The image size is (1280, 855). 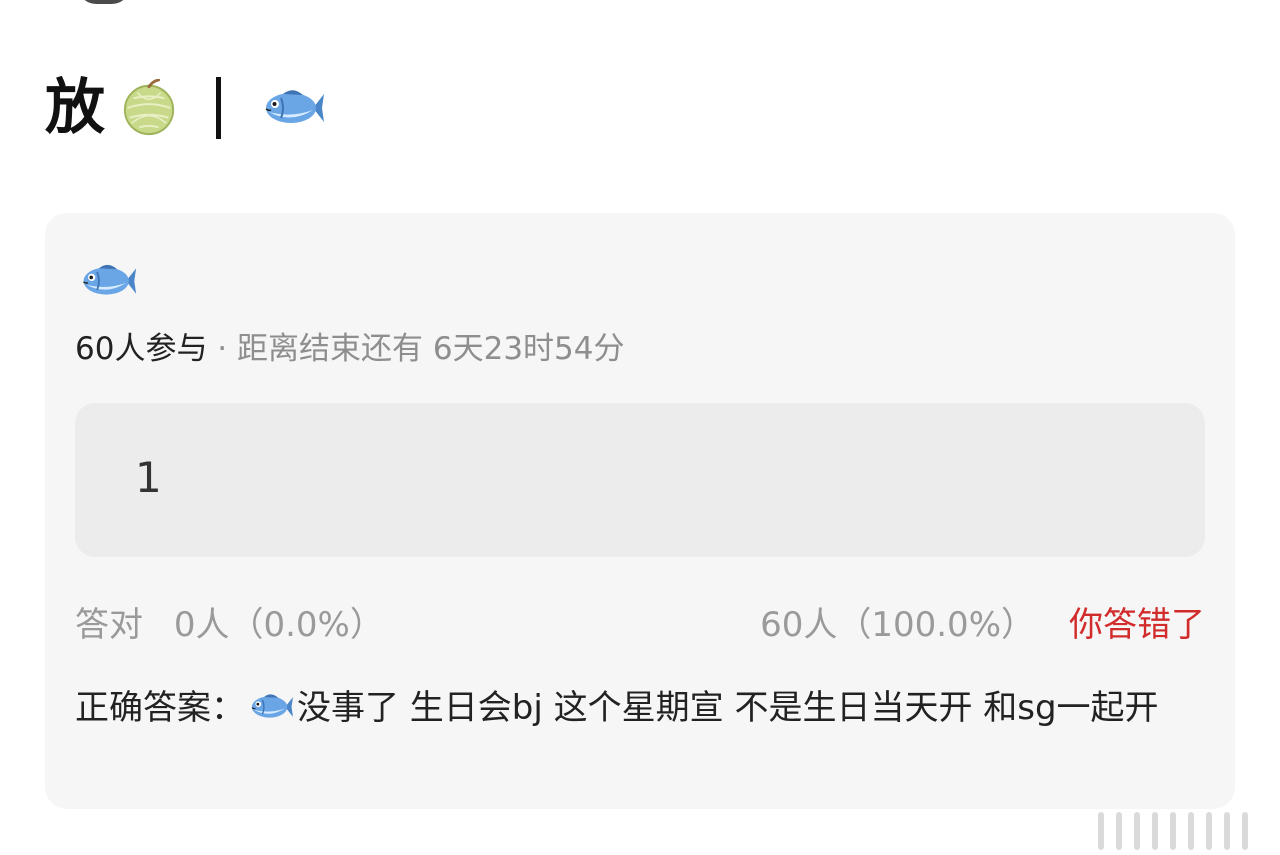 What do you see at coordinates (104, 2) in the screenshot?
I see `avatar` at bounding box center [104, 2].